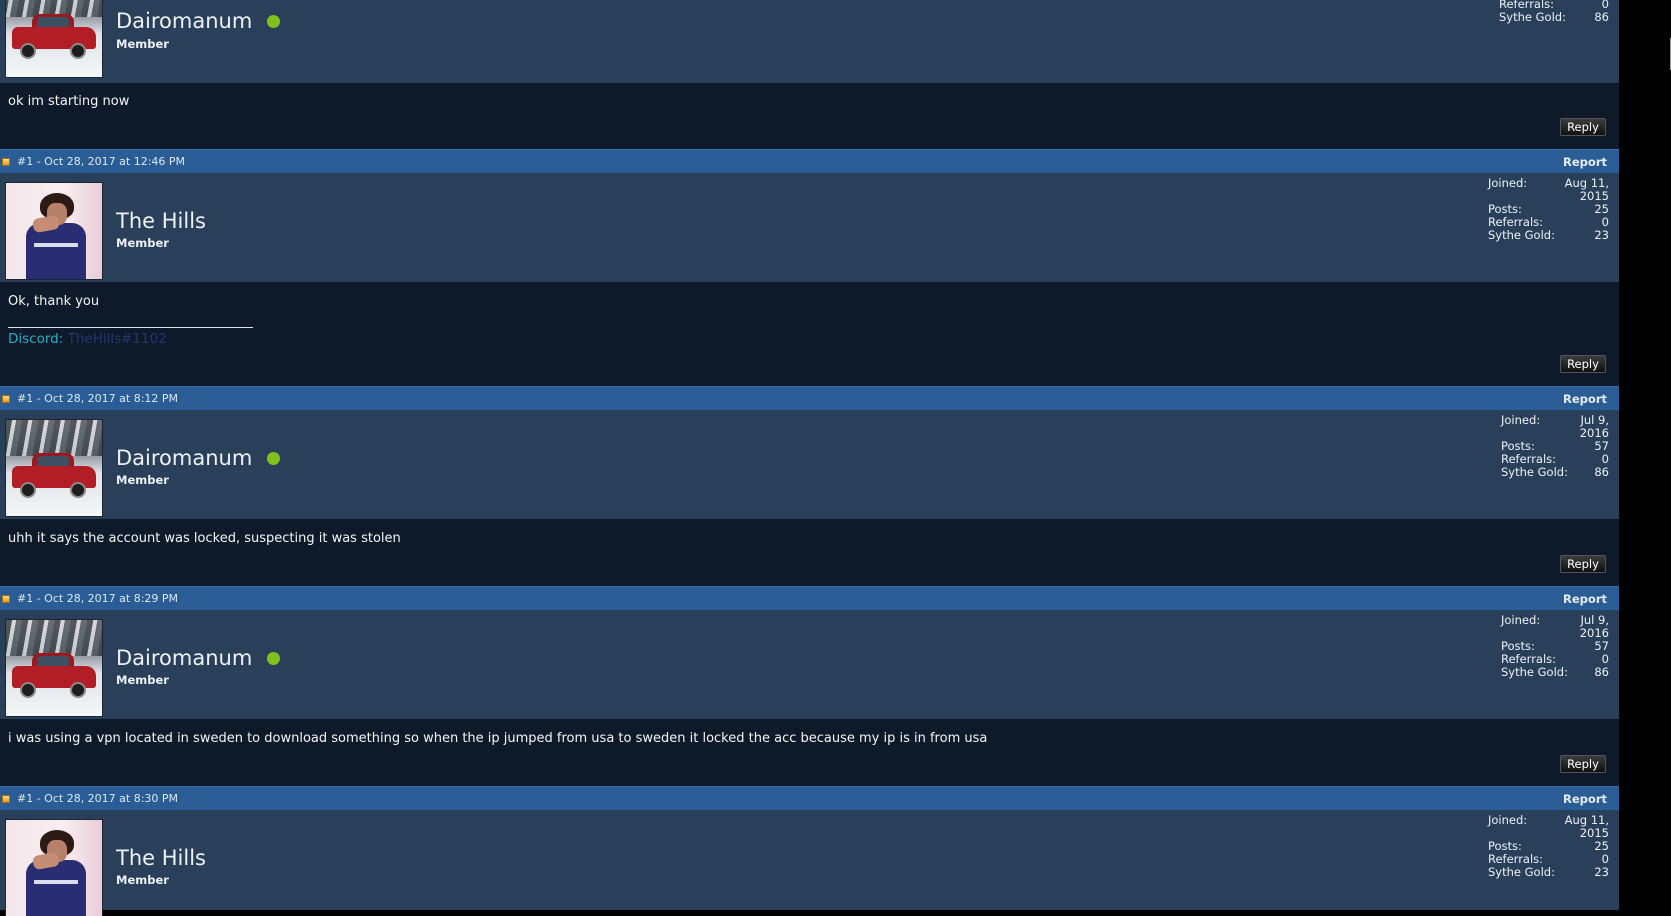 The image size is (1671, 916). Describe the element at coordinates (809, 398) in the screenshot. I see `post-header: #1 - Oct 28, 2017 at 8:12 PM Report` at that location.